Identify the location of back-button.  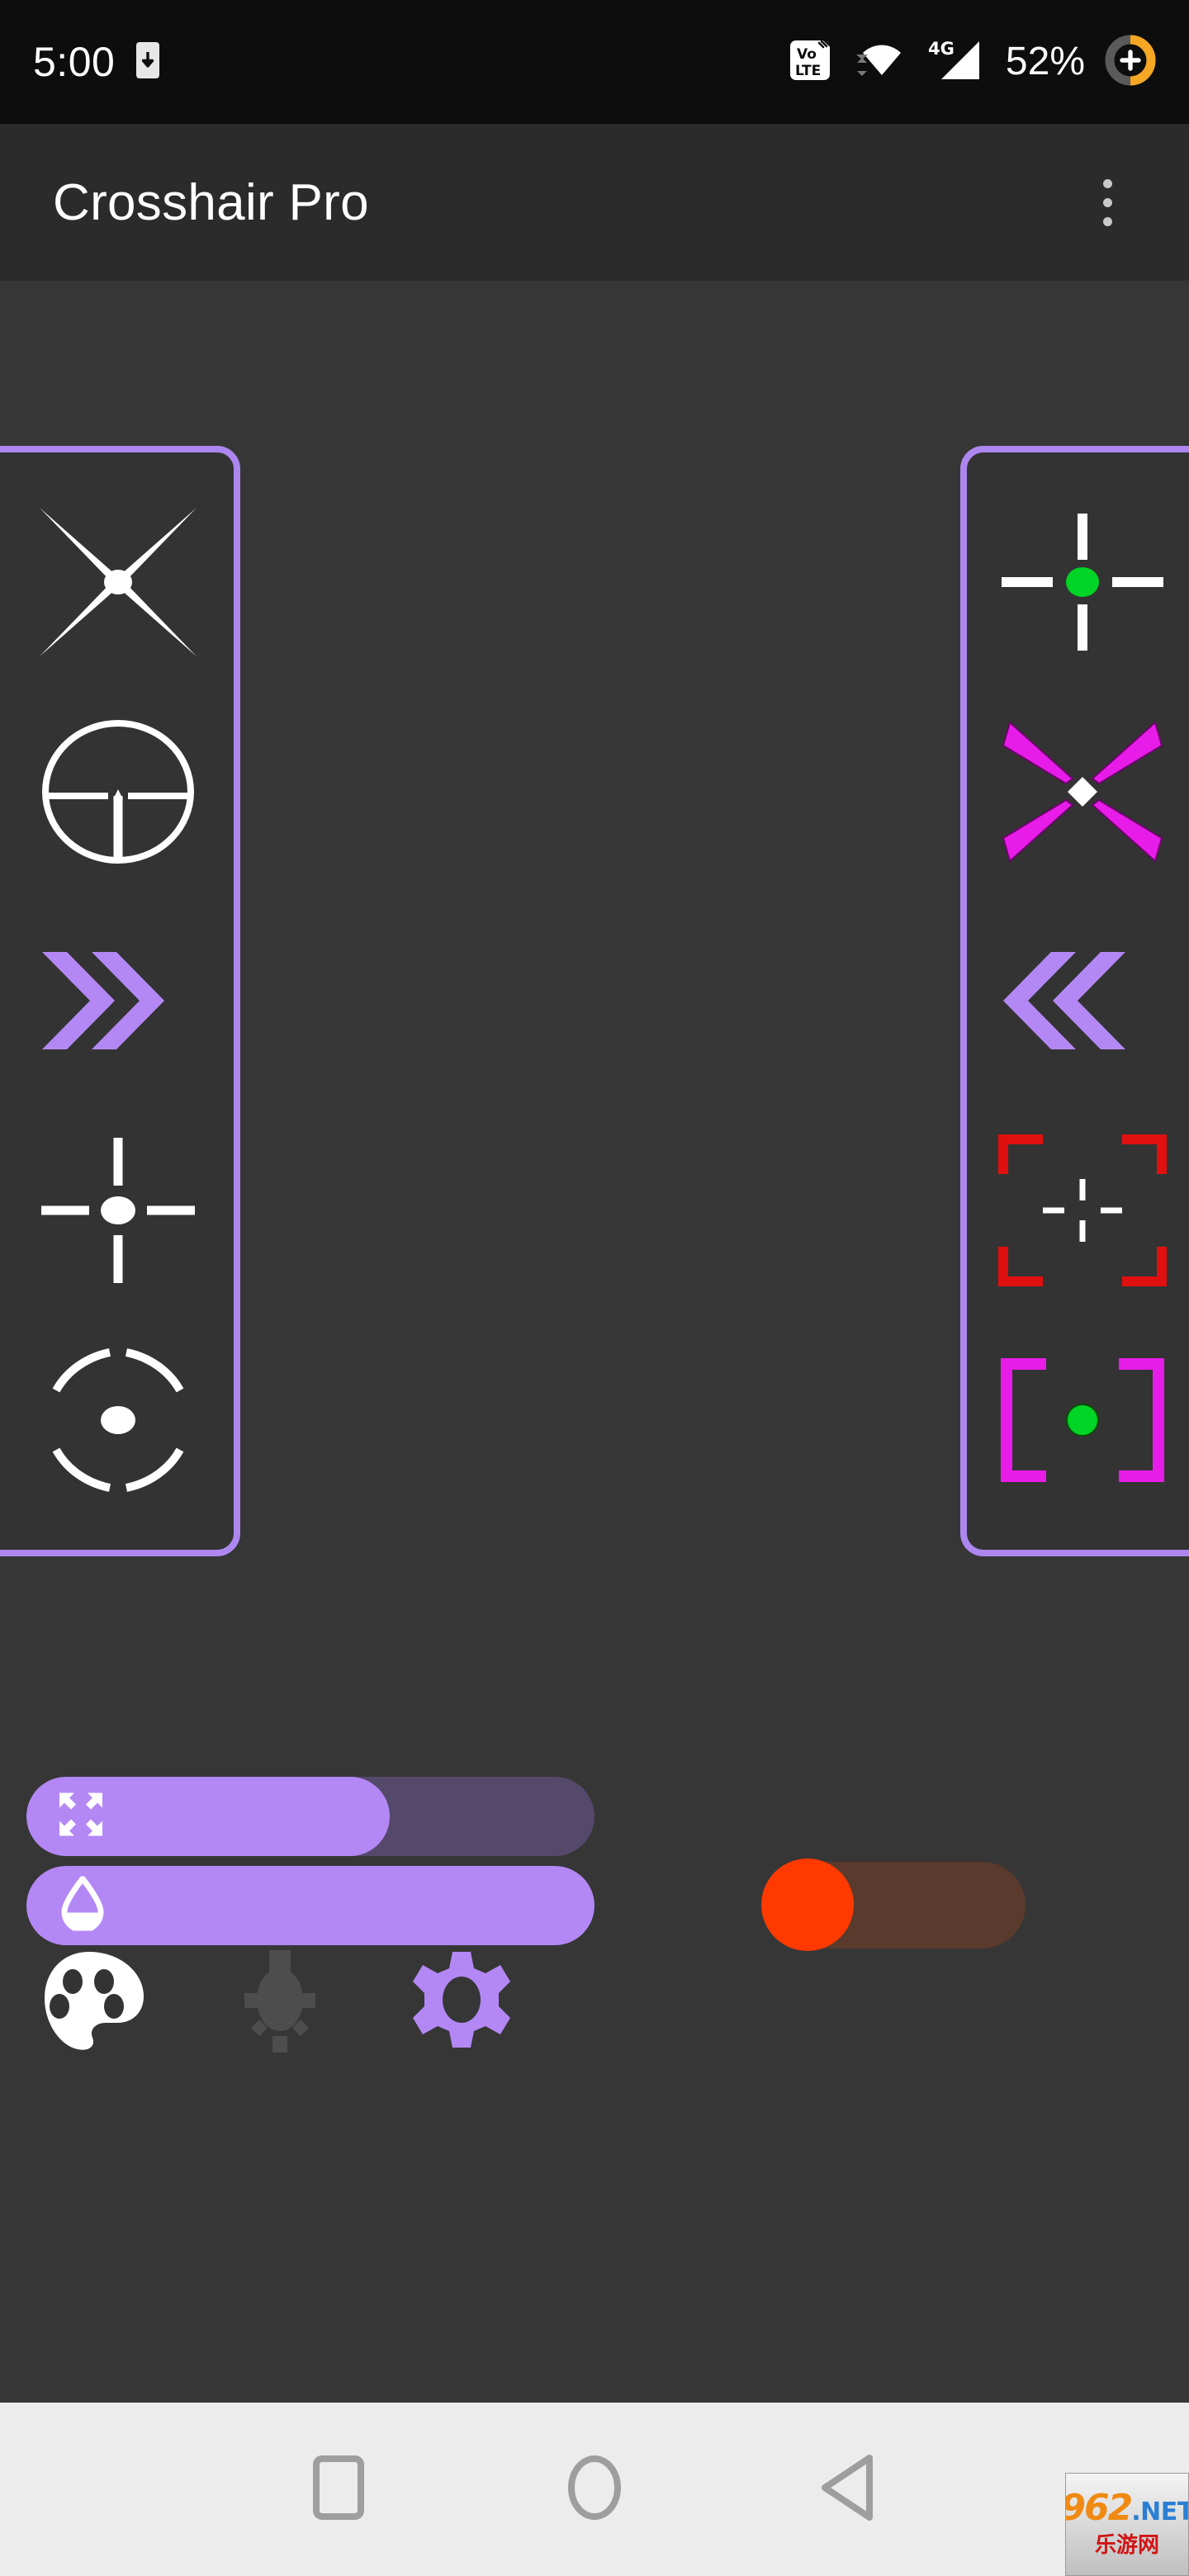
(850, 2489).